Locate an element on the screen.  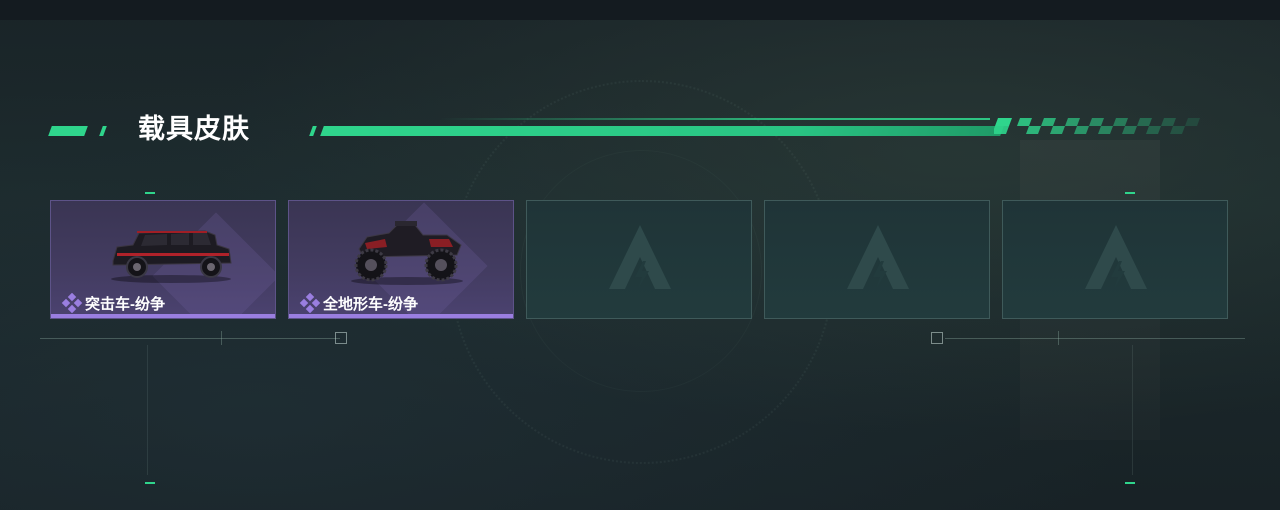
header-progress-bar is located at coordinates (662, 131).